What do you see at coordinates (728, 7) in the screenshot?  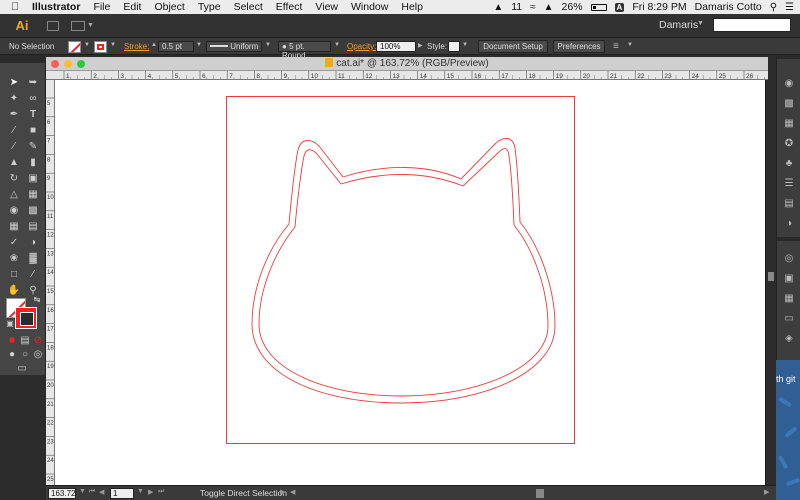 I see `user-menu: Damaris Cotto` at bounding box center [728, 7].